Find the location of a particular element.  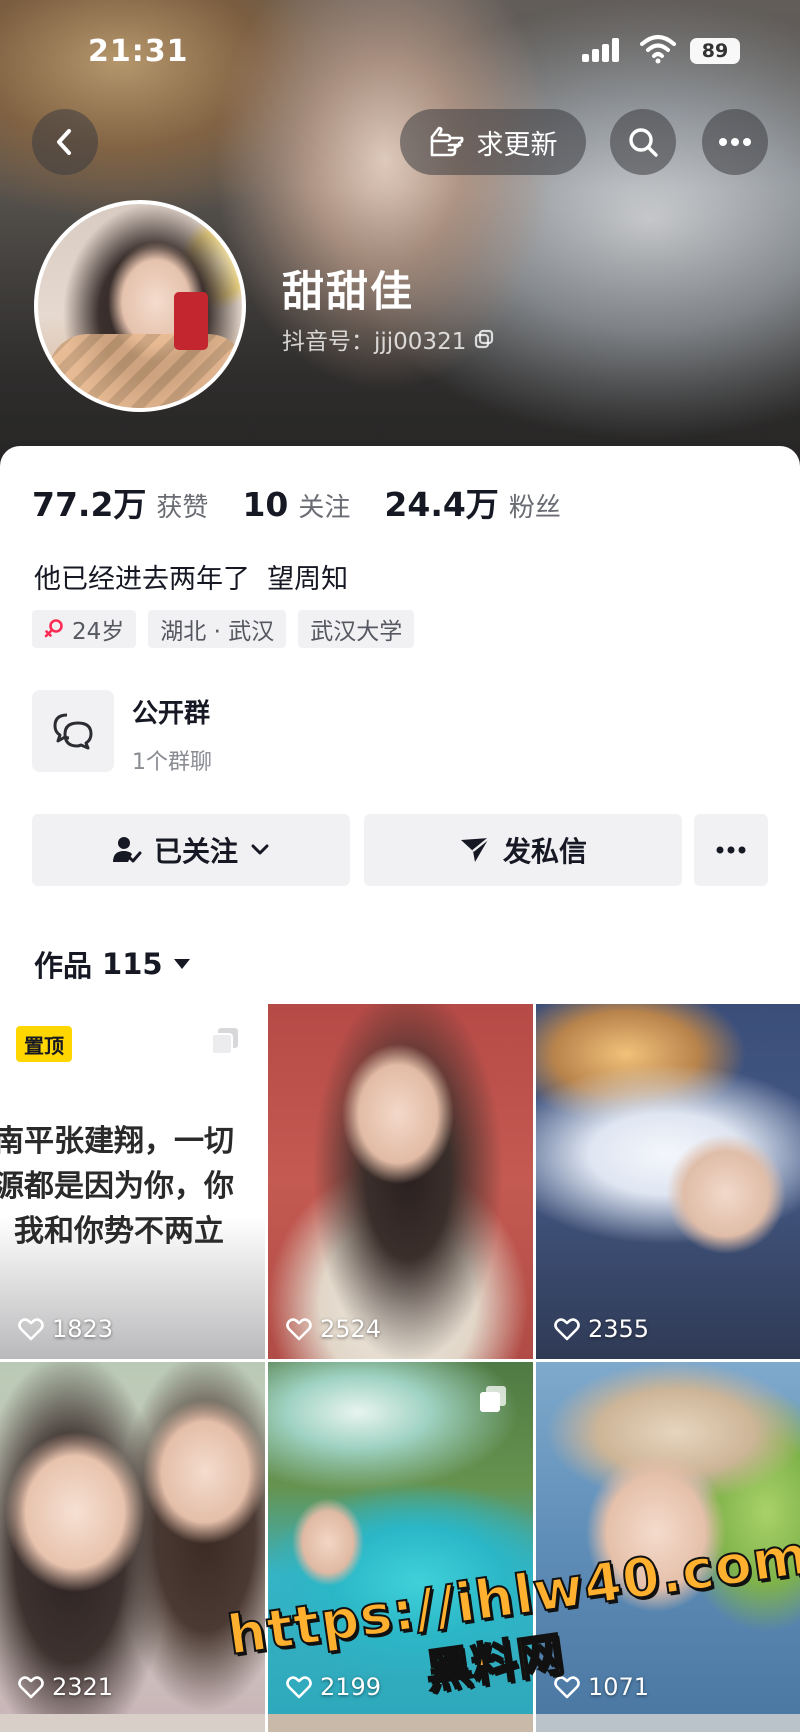

back-arrow-icon is located at coordinates (64, 142).